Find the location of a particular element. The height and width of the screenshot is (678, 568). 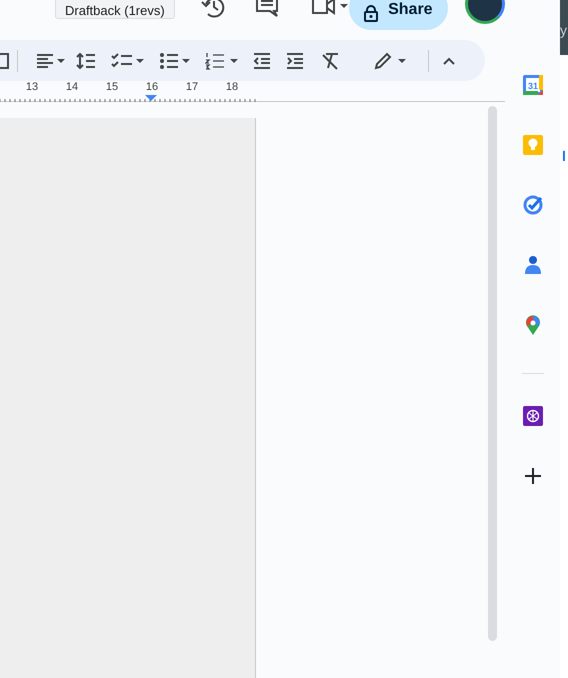

checklist-icon is located at coordinates (122, 61).